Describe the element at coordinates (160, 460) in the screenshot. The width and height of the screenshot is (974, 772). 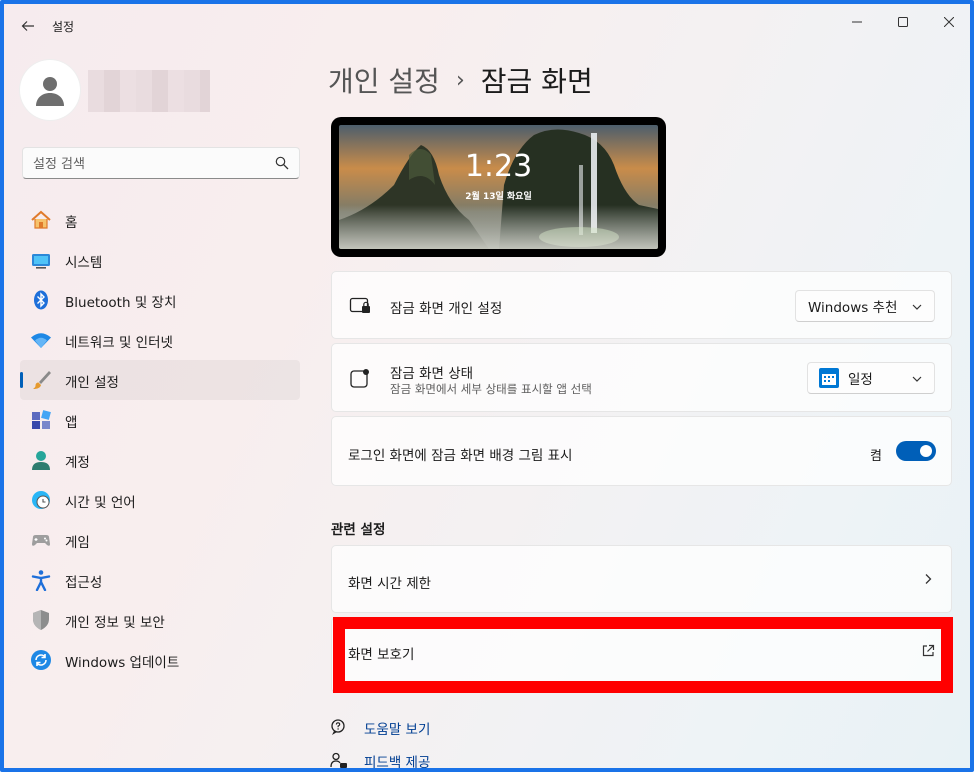
I see `sidebar-item-accounts: 계정` at that location.